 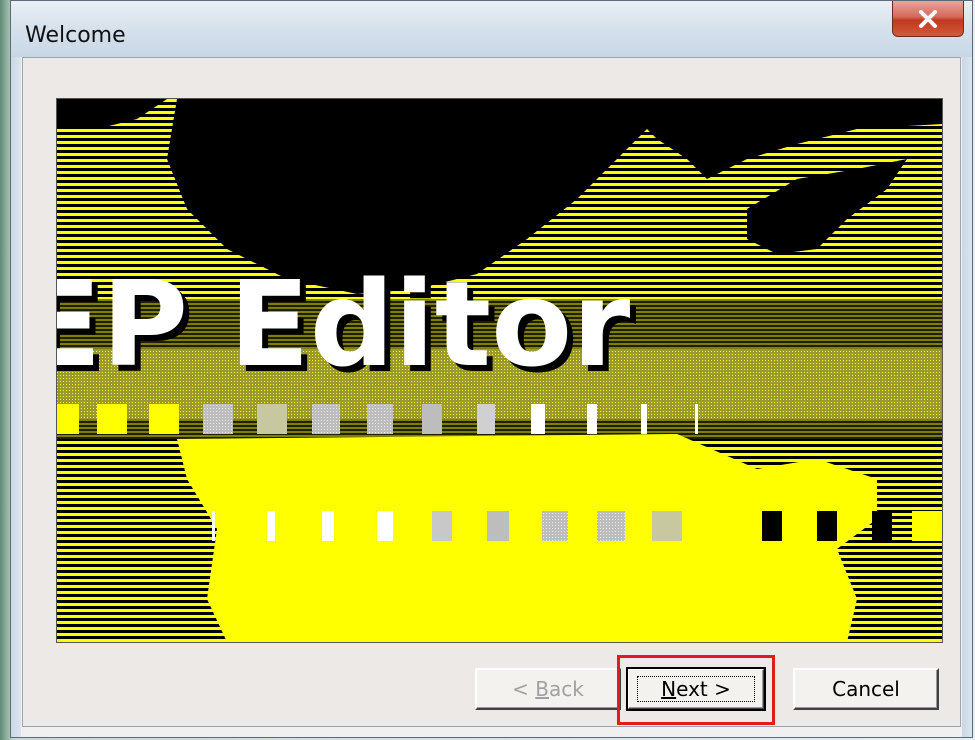 I want to click on back-button: < Back, so click(x=548, y=689).